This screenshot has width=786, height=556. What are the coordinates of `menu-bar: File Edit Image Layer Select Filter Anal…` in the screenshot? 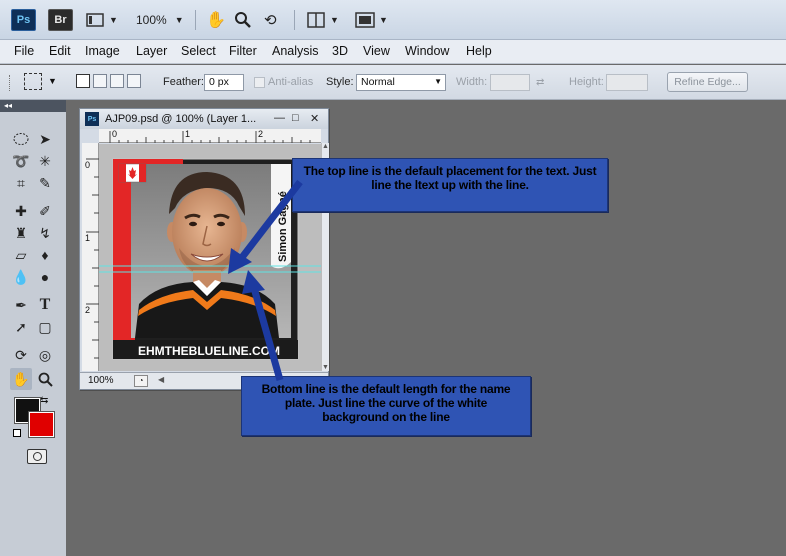 It's located at (393, 52).